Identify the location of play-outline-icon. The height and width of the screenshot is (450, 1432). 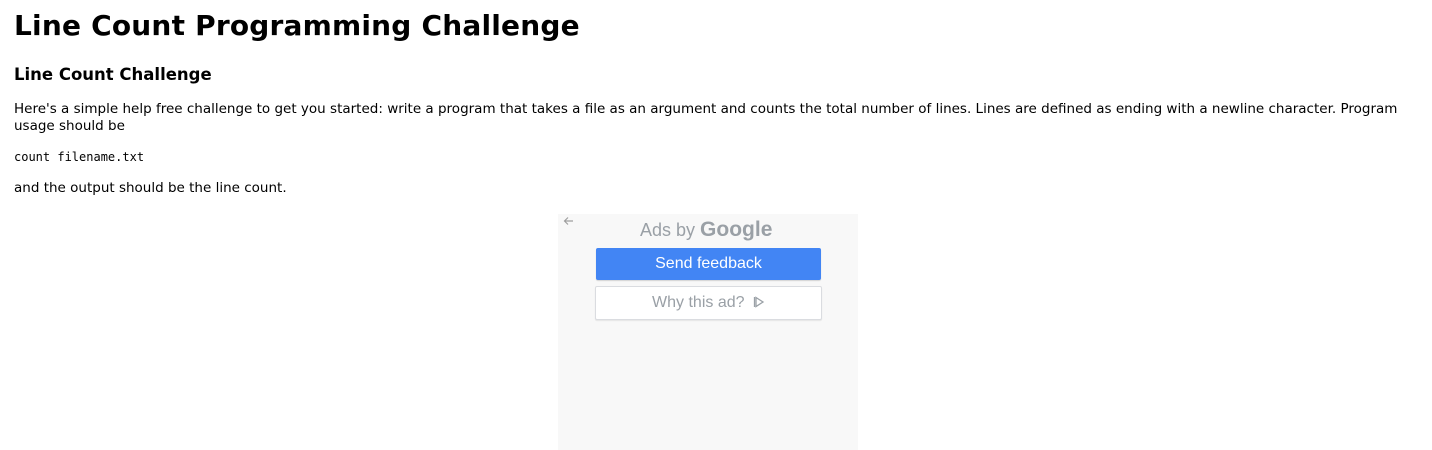
(759, 302).